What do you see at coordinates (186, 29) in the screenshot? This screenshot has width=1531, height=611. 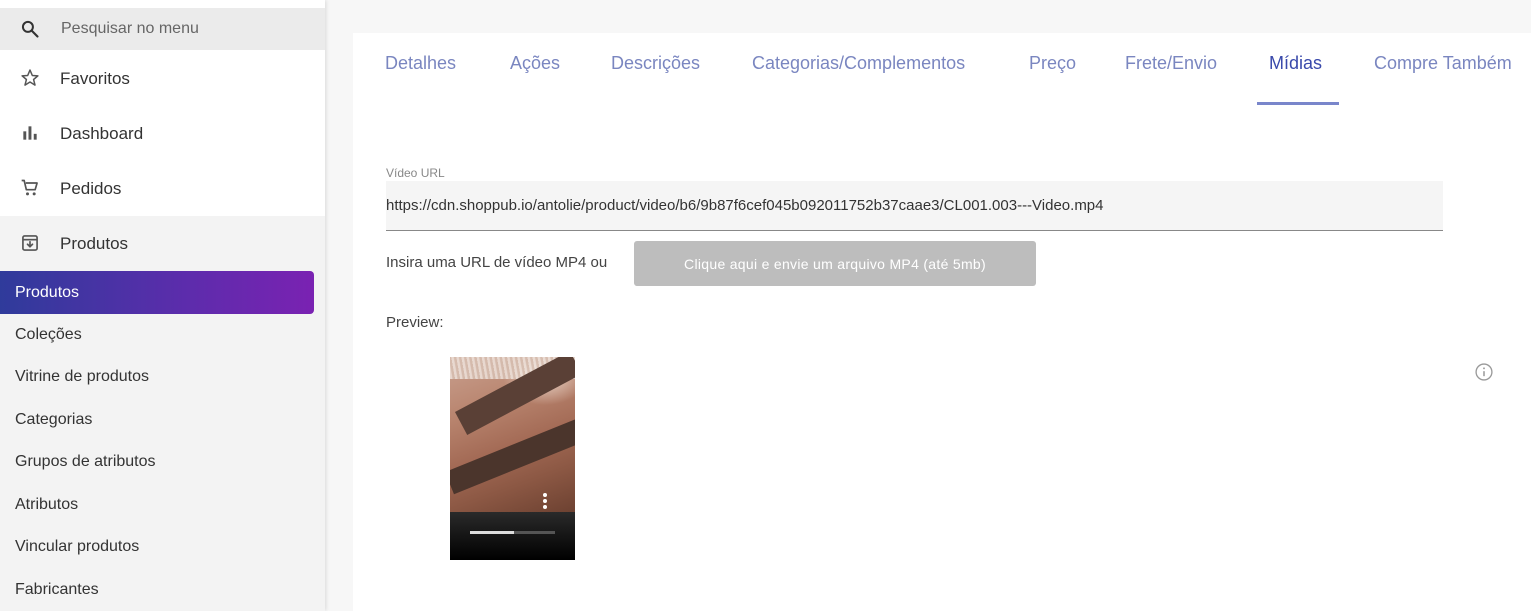 I see `menu-search-input` at bounding box center [186, 29].